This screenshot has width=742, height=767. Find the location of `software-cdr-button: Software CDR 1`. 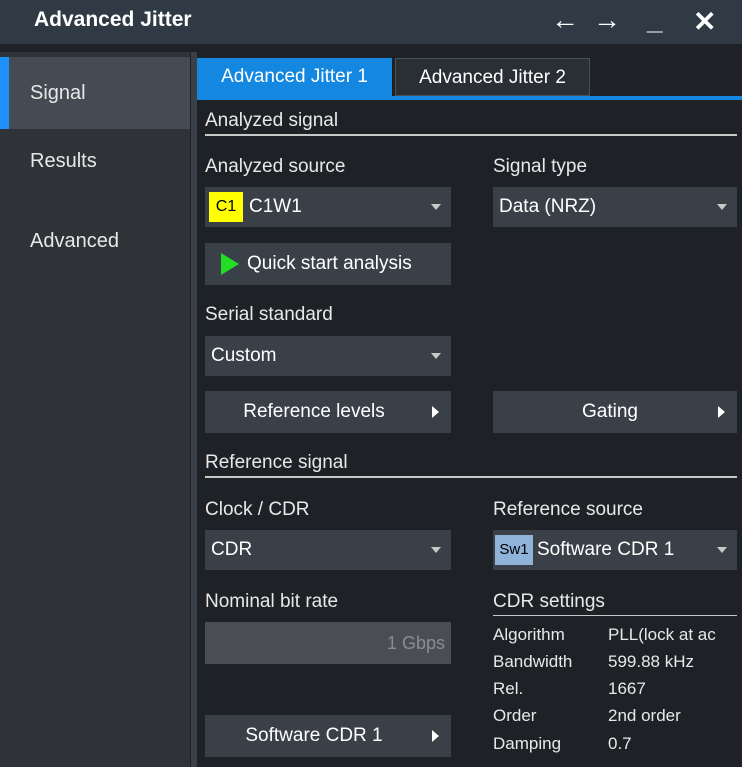

software-cdr-button: Software CDR 1 is located at coordinates (328, 736).